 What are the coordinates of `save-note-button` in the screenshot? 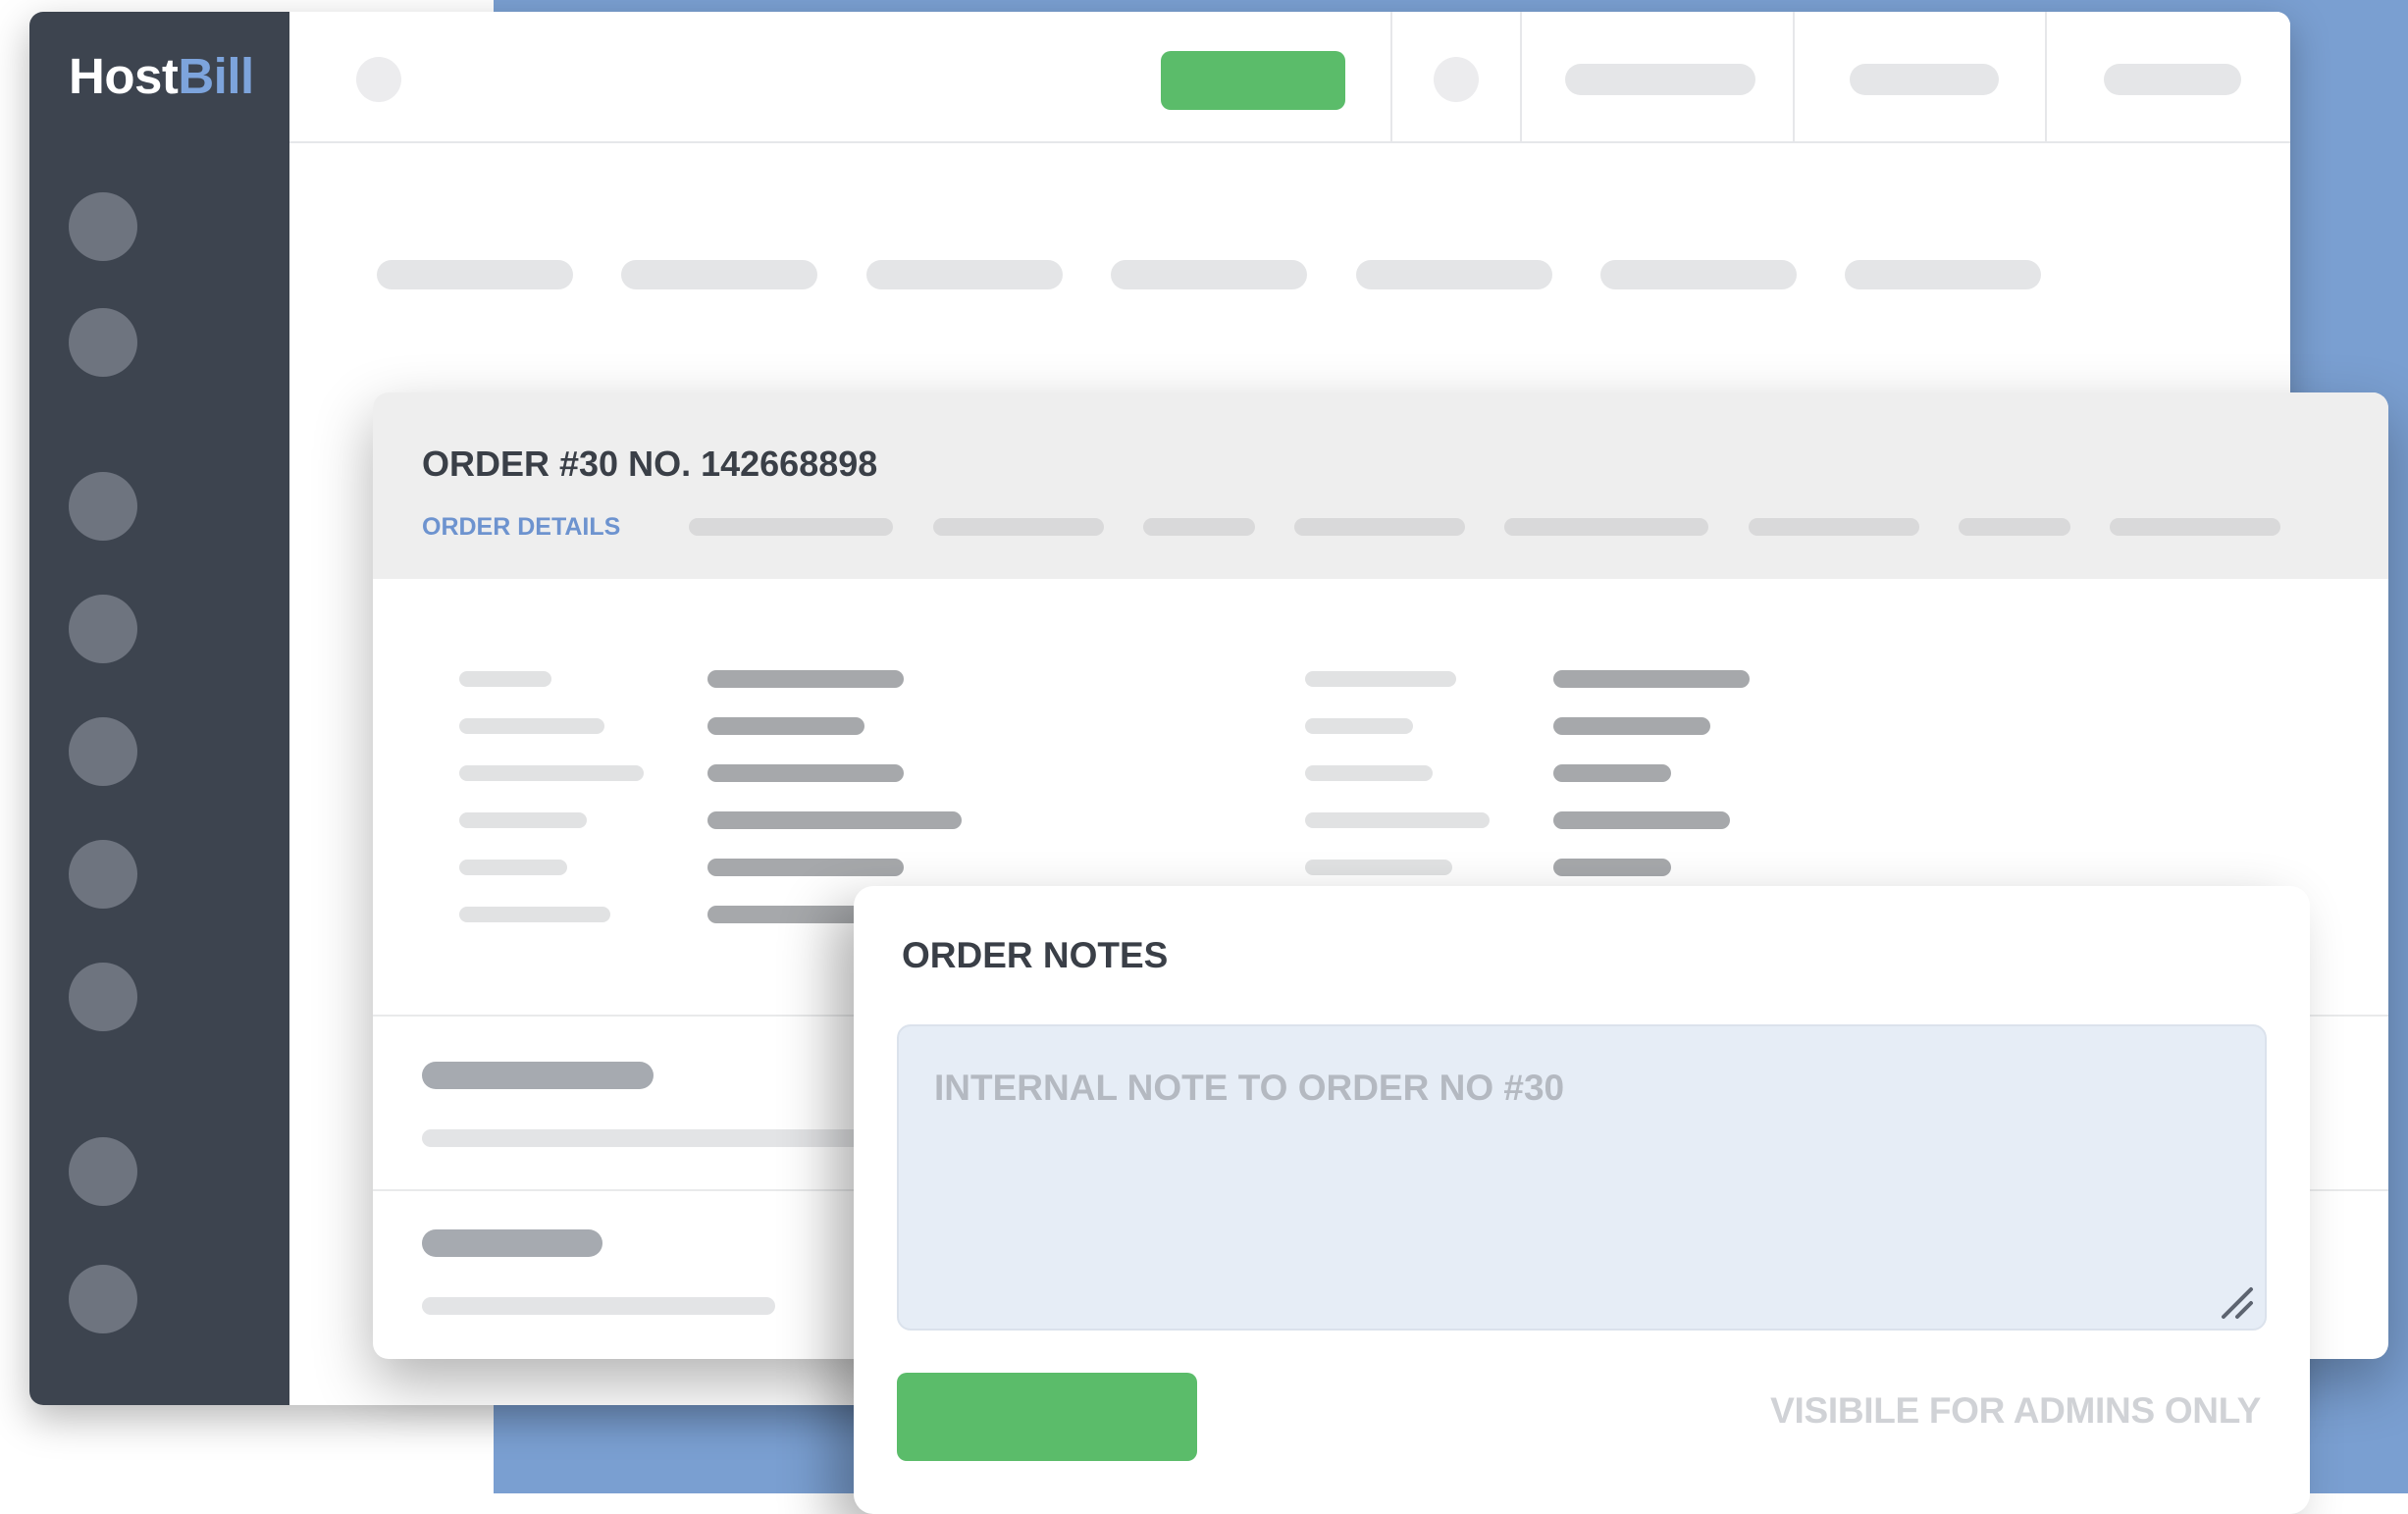 It's located at (1047, 1417).